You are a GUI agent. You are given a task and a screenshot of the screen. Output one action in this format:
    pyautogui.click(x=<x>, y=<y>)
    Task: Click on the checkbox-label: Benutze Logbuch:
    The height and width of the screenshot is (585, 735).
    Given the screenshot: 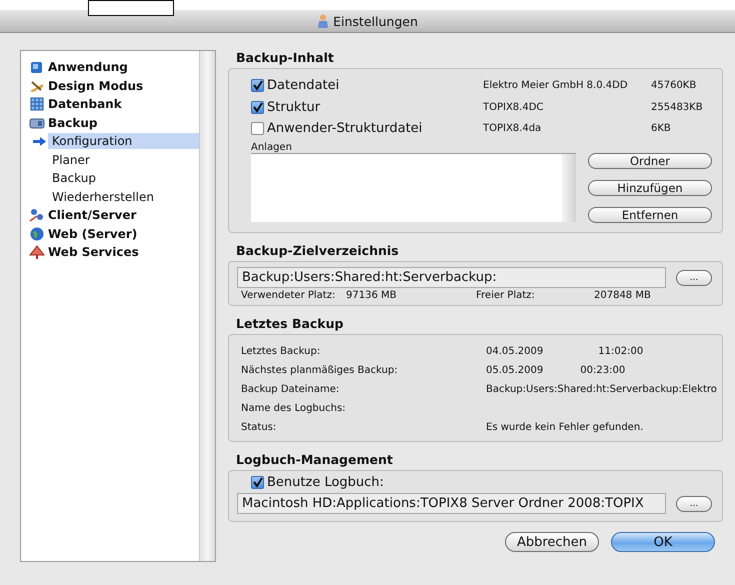 What is the action you would take?
    pyautogui.click(x=325, y=482)
    